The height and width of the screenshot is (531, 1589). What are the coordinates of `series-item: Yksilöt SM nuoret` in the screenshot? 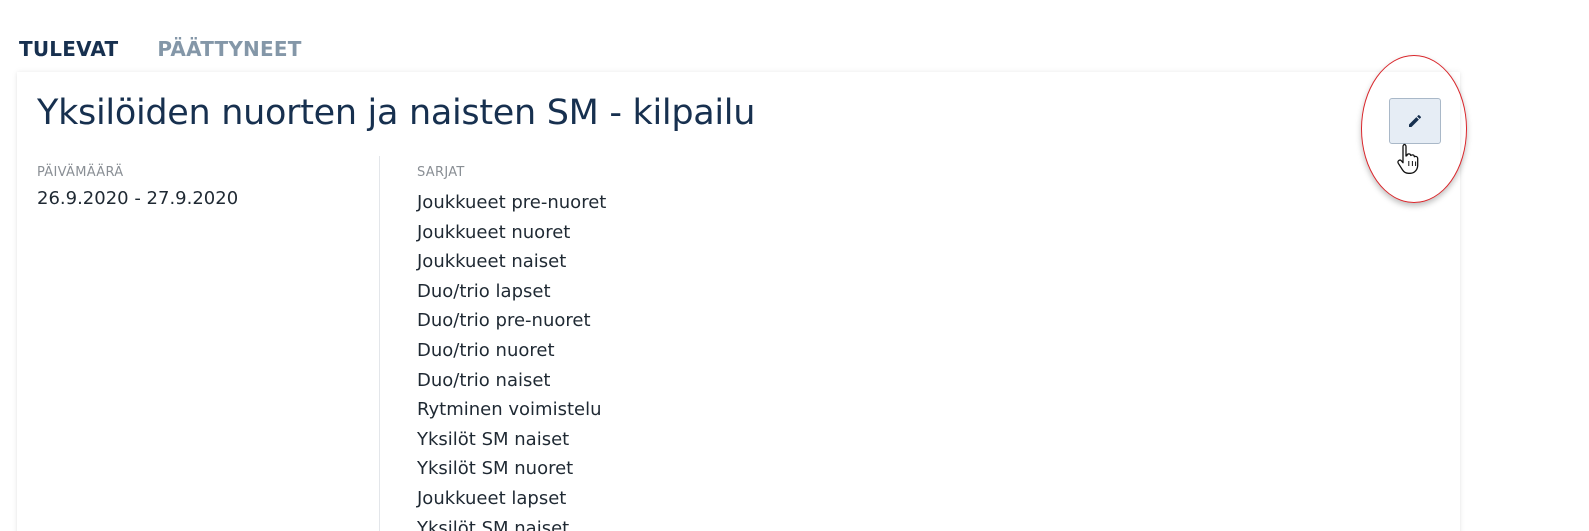 It's located at (495, 469).